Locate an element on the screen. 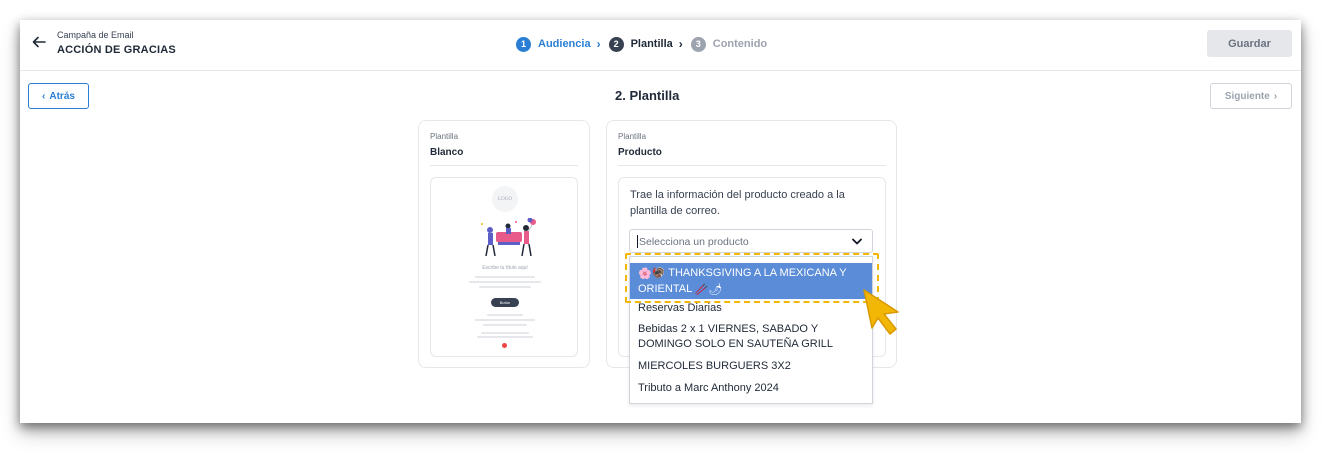 The image size is (1343, 465). campaign-title: ACCIÓN DE GRACIAS is located at coordinates (116, 50).